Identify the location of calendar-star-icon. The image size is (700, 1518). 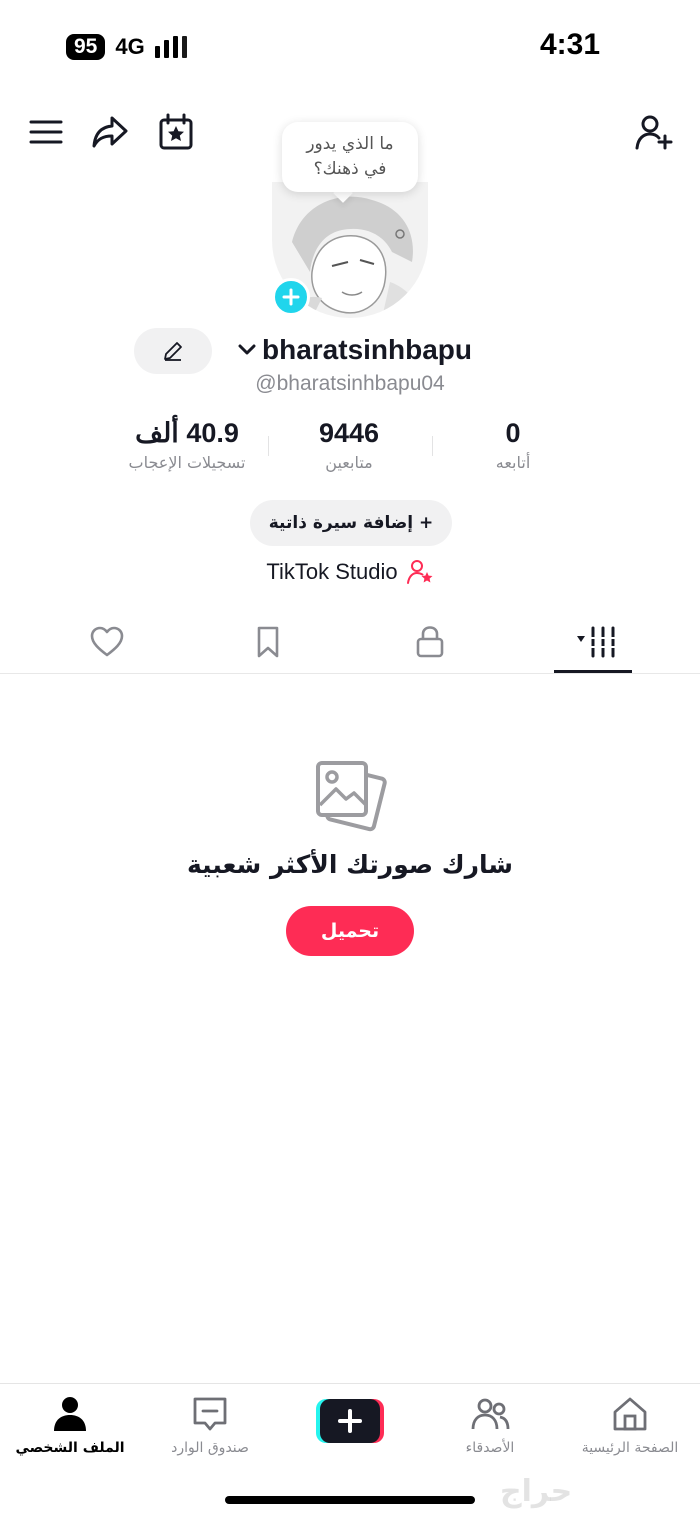
(176, 132).